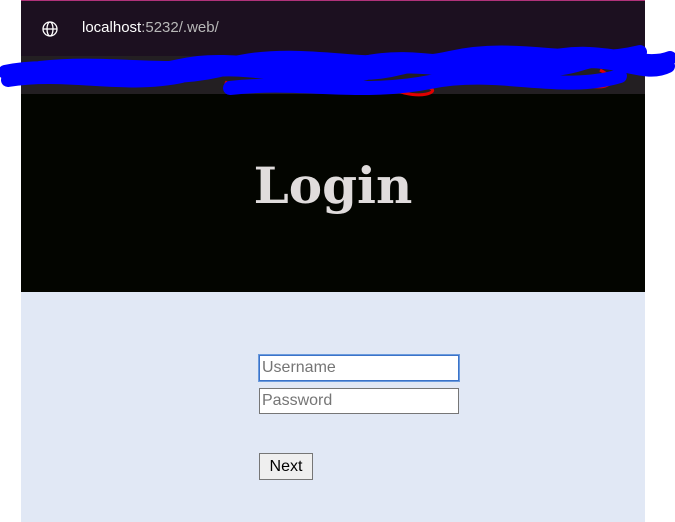 This screenshot has height=522, width=675. I want to click on password-input, so click(359, 401).